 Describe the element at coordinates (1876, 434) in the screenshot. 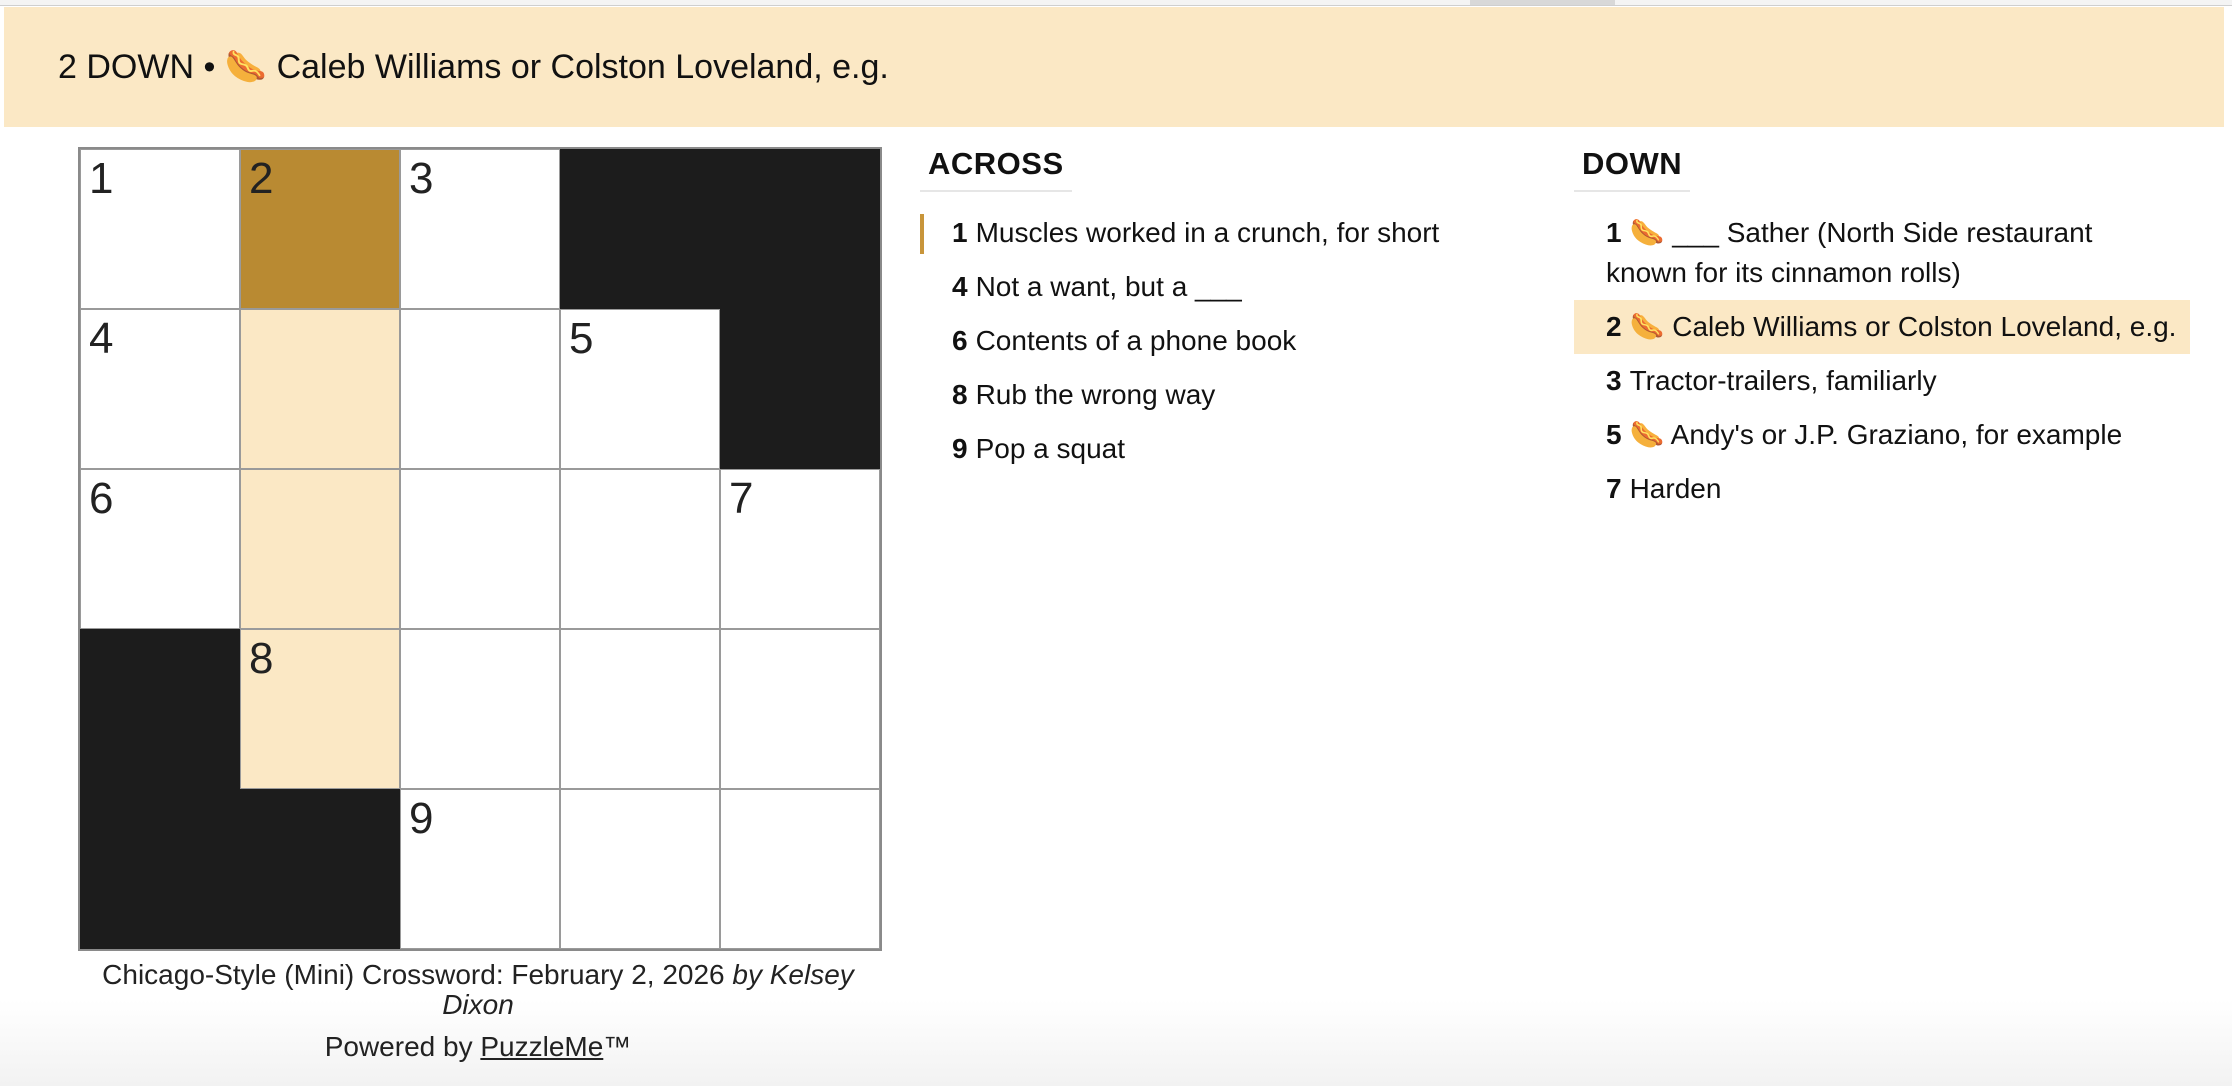

I see `clue-text: 🌭 Andy's or J.P. Graziano, for example` at that location.